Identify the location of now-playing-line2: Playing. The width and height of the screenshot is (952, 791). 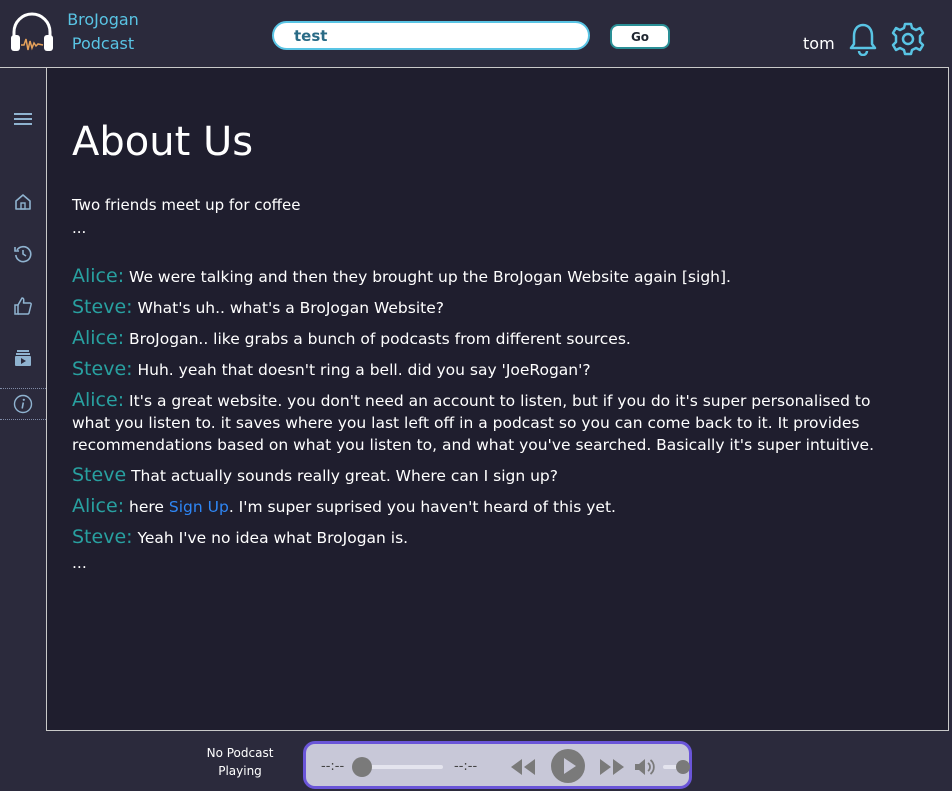
(240, 771).